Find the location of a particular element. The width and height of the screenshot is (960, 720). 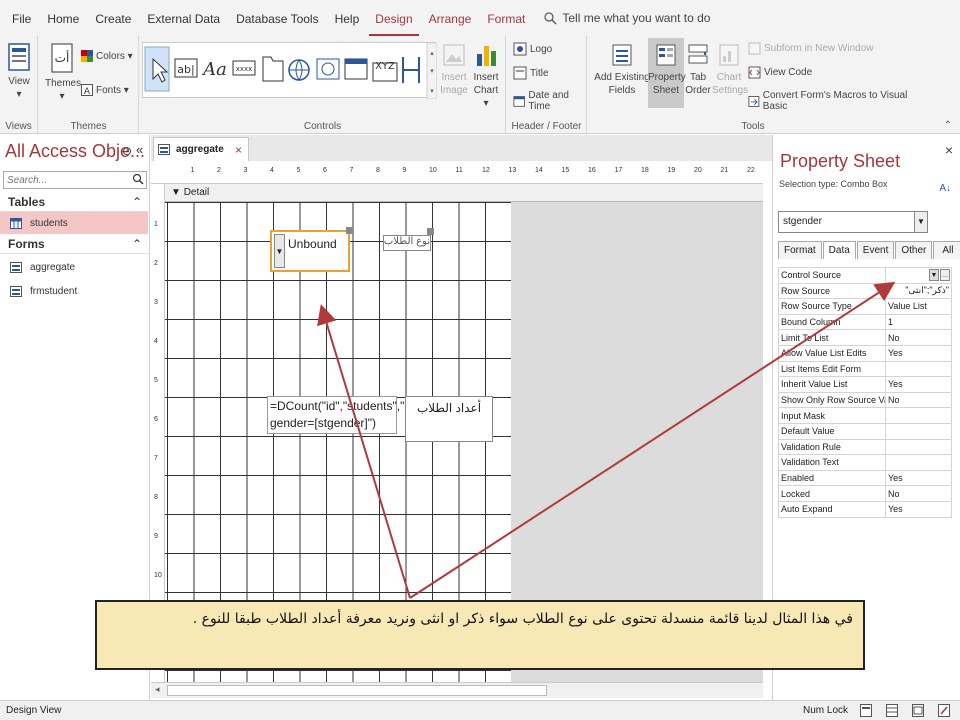

prop-tab-format: Format is located at coordinates (800, 250).